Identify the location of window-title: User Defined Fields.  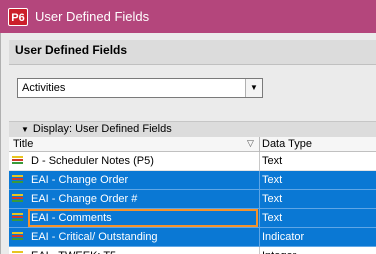
(92, 16).